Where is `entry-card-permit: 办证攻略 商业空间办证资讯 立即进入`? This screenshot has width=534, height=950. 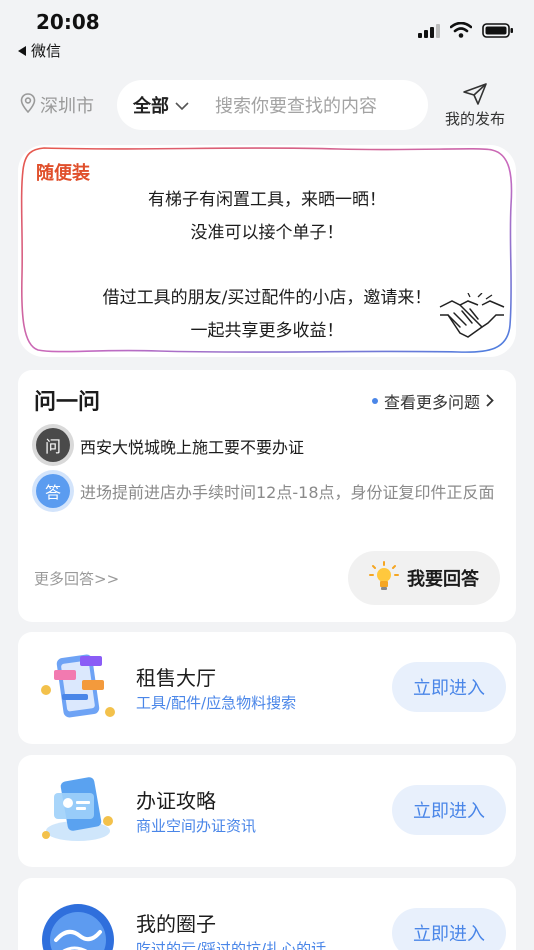 entry-card-permit: 办证攻略 商业空间办证资讯 立即进入 is located at coordinates (267, 811).